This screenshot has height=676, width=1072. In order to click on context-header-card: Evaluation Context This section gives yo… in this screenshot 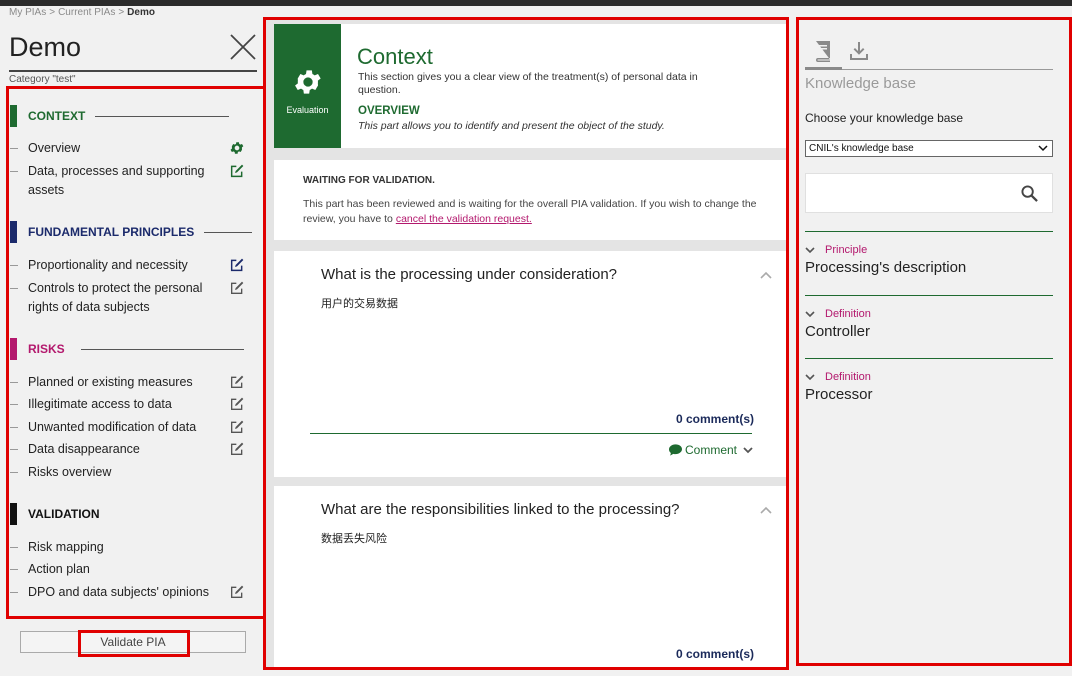, I will do `click(530, 86)`.